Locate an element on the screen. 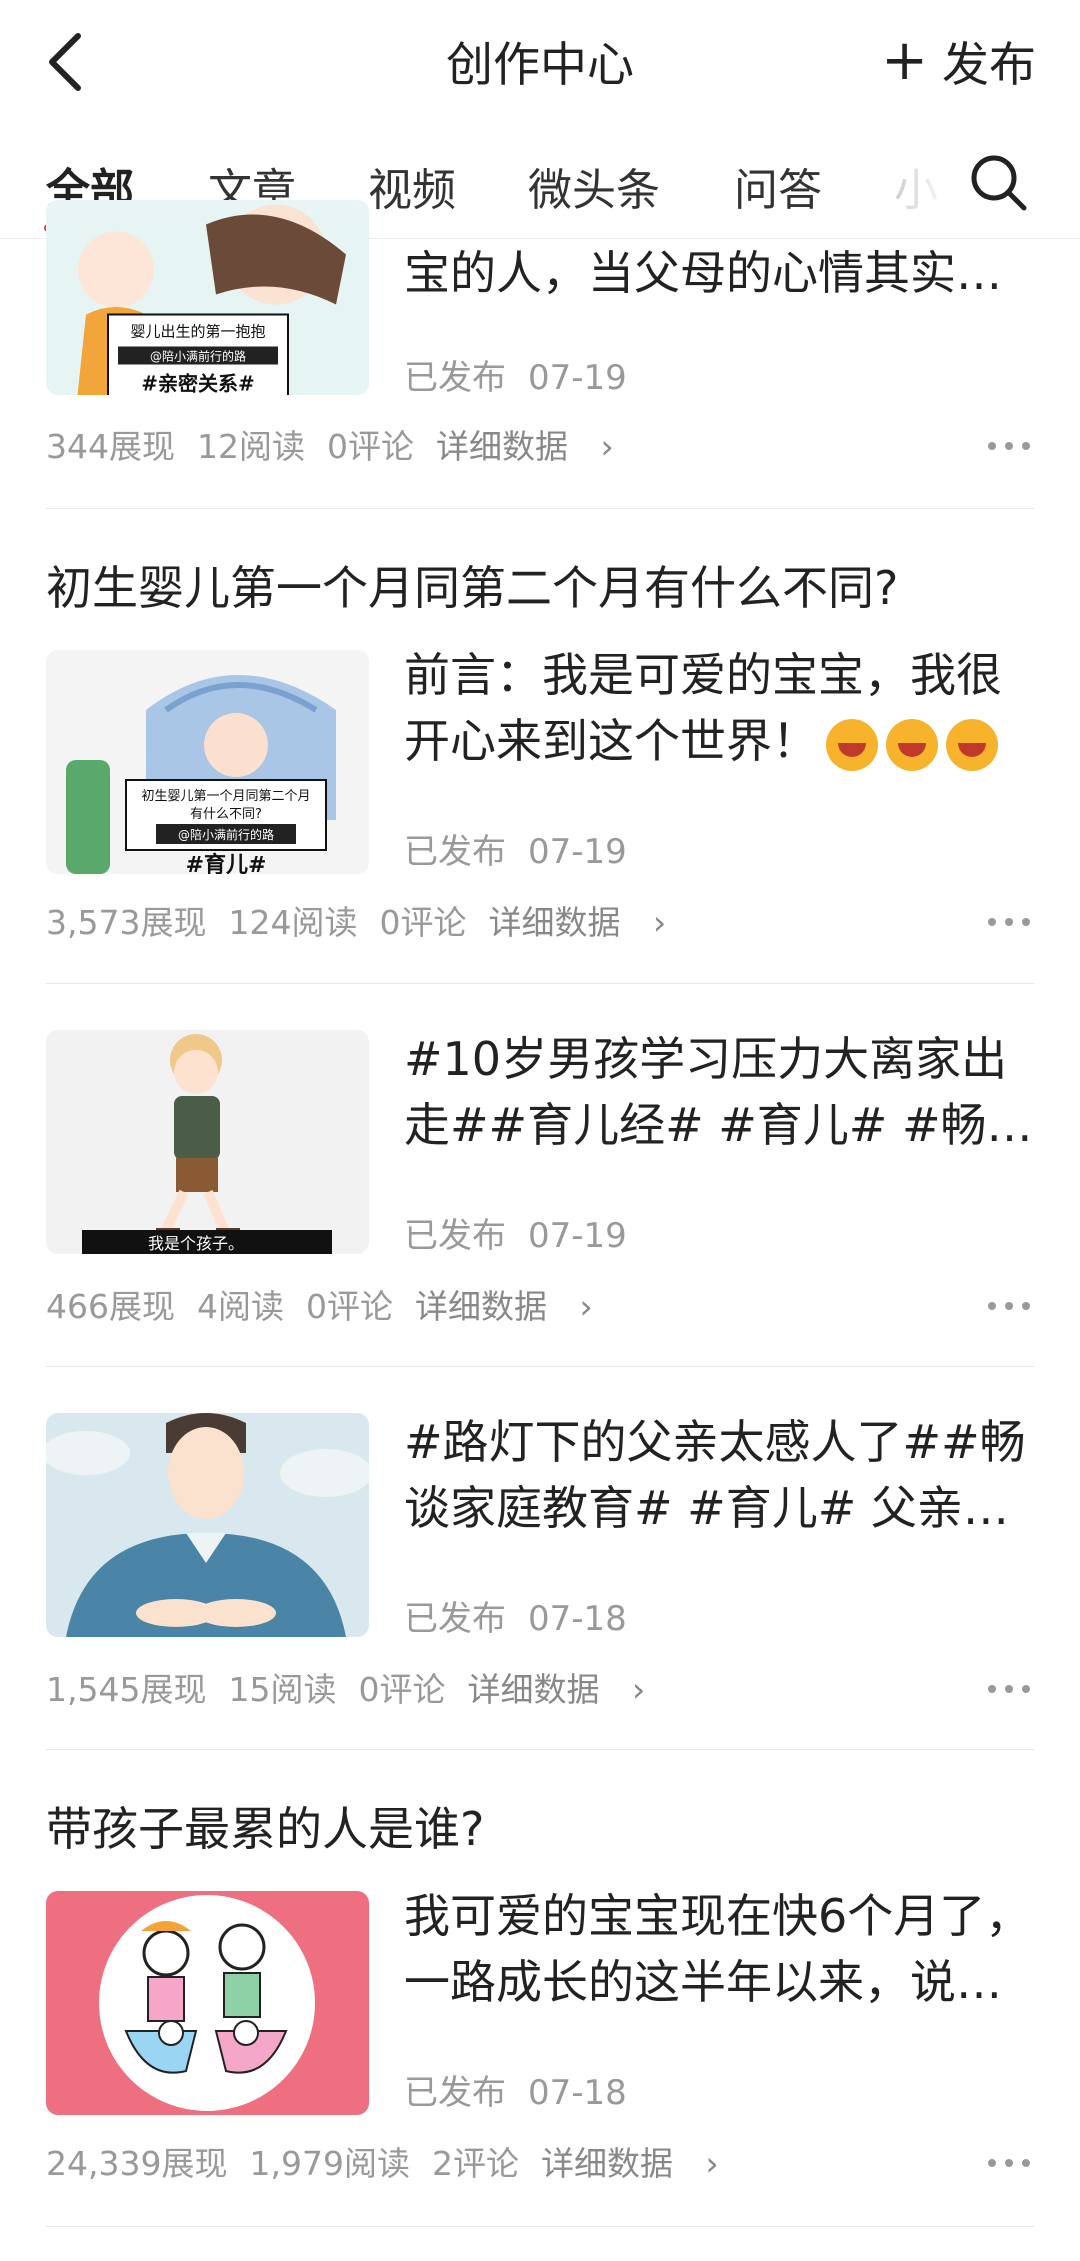  tab-qa: 问答 is located at coordinates (778, 186).